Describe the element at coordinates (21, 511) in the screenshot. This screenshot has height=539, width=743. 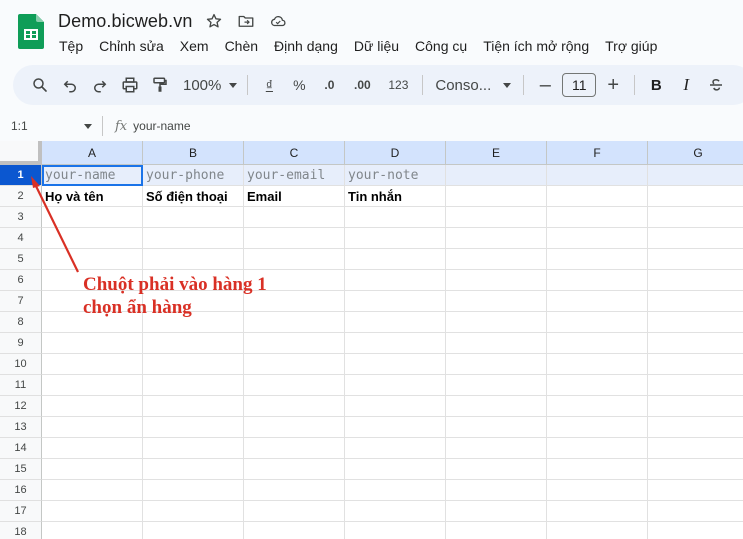
I see `row-header-17: 17` at that location.